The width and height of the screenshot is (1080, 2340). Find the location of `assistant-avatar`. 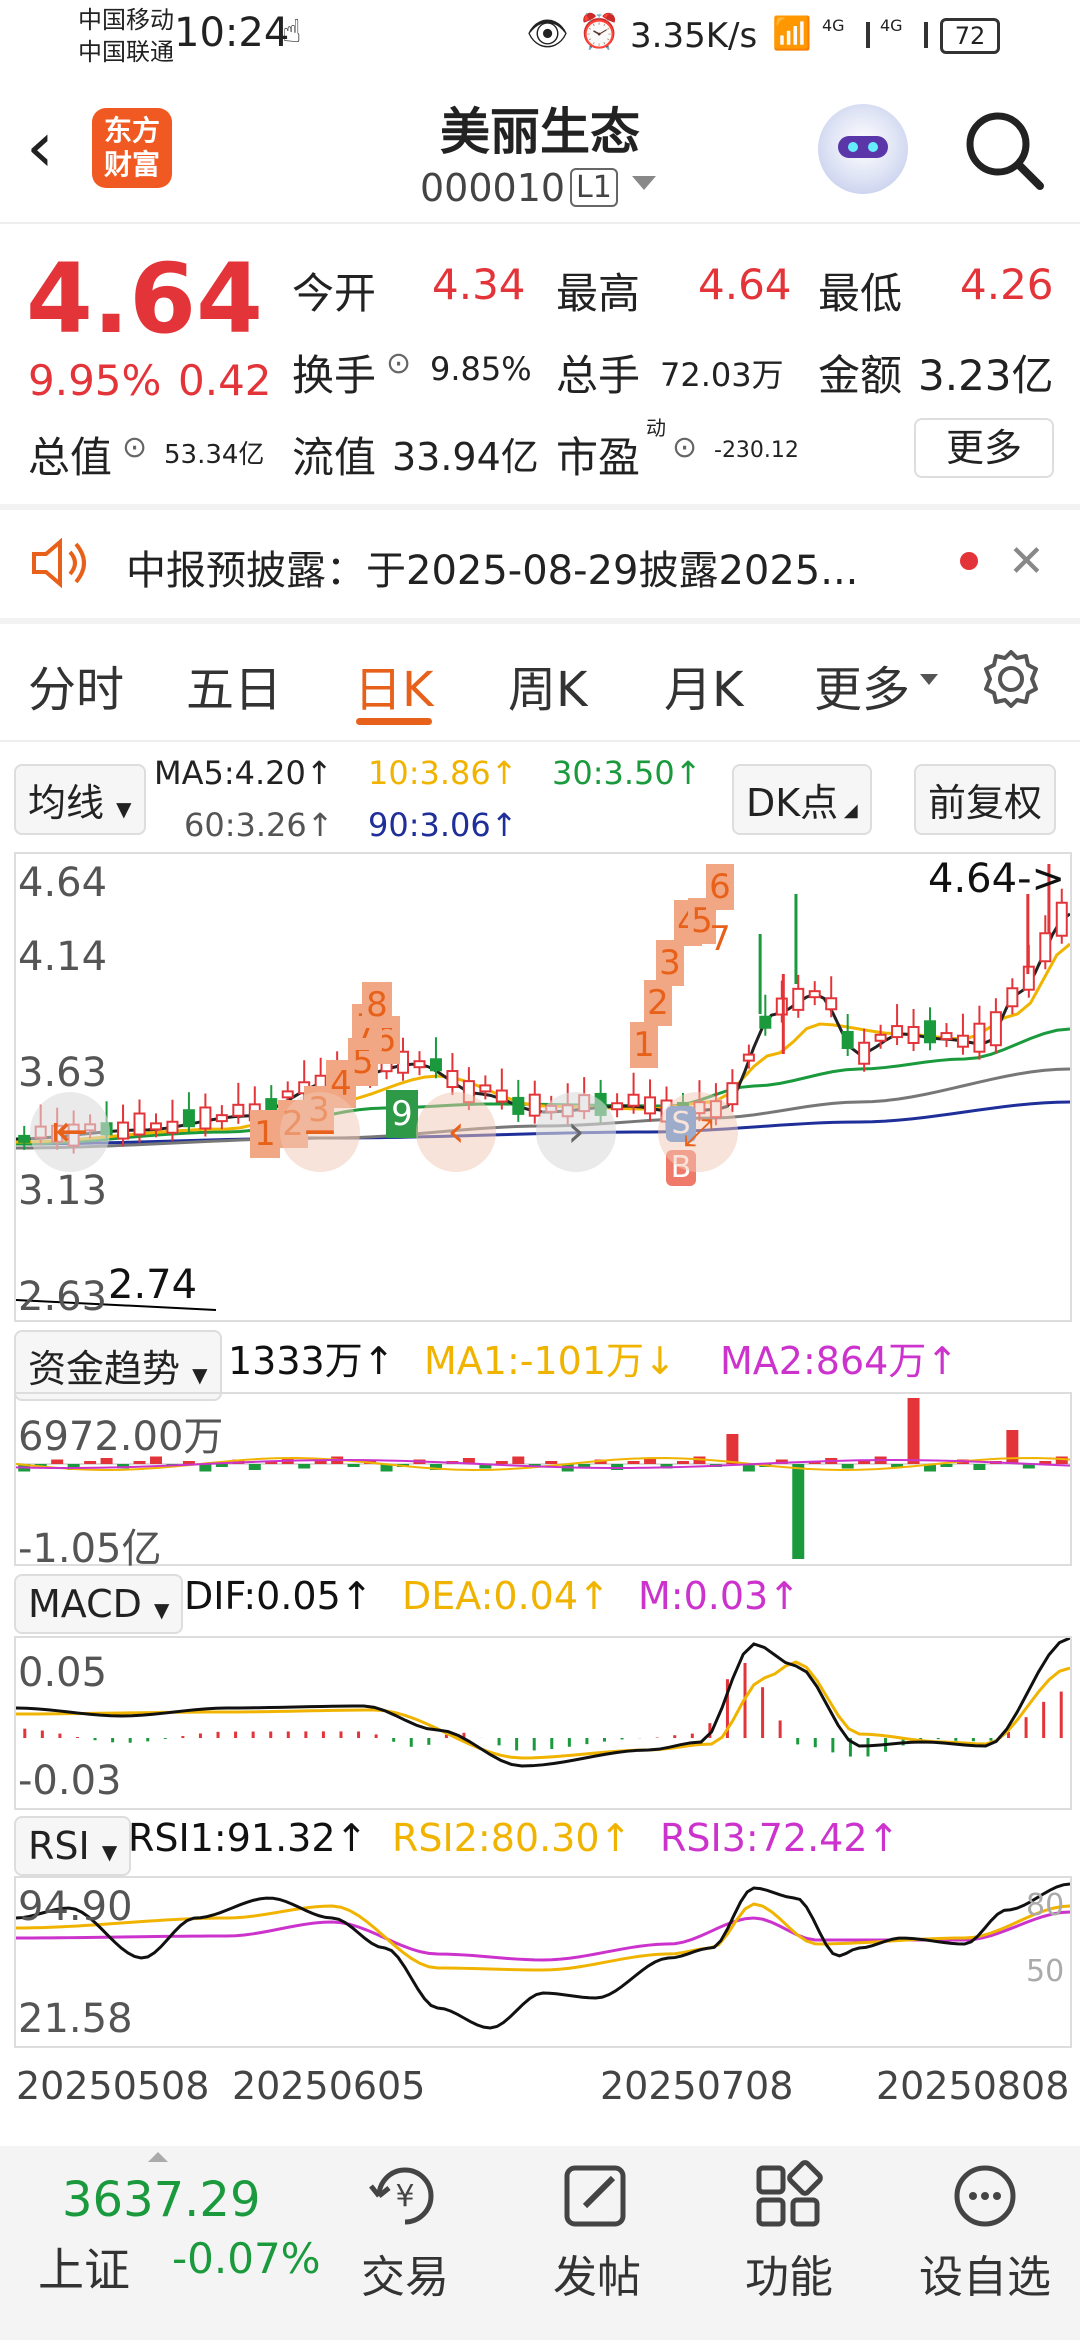

assistant-avatar is located at coordinates (863, 149).